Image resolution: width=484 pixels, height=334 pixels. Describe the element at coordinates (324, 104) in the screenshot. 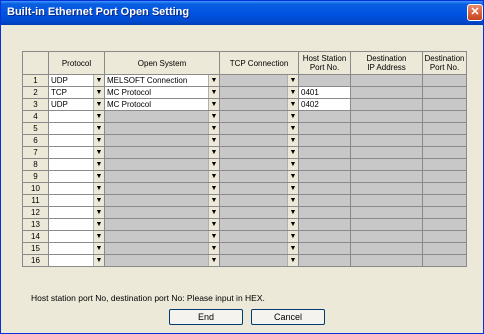

I see `host-station-port-cell: 0402` at that location.